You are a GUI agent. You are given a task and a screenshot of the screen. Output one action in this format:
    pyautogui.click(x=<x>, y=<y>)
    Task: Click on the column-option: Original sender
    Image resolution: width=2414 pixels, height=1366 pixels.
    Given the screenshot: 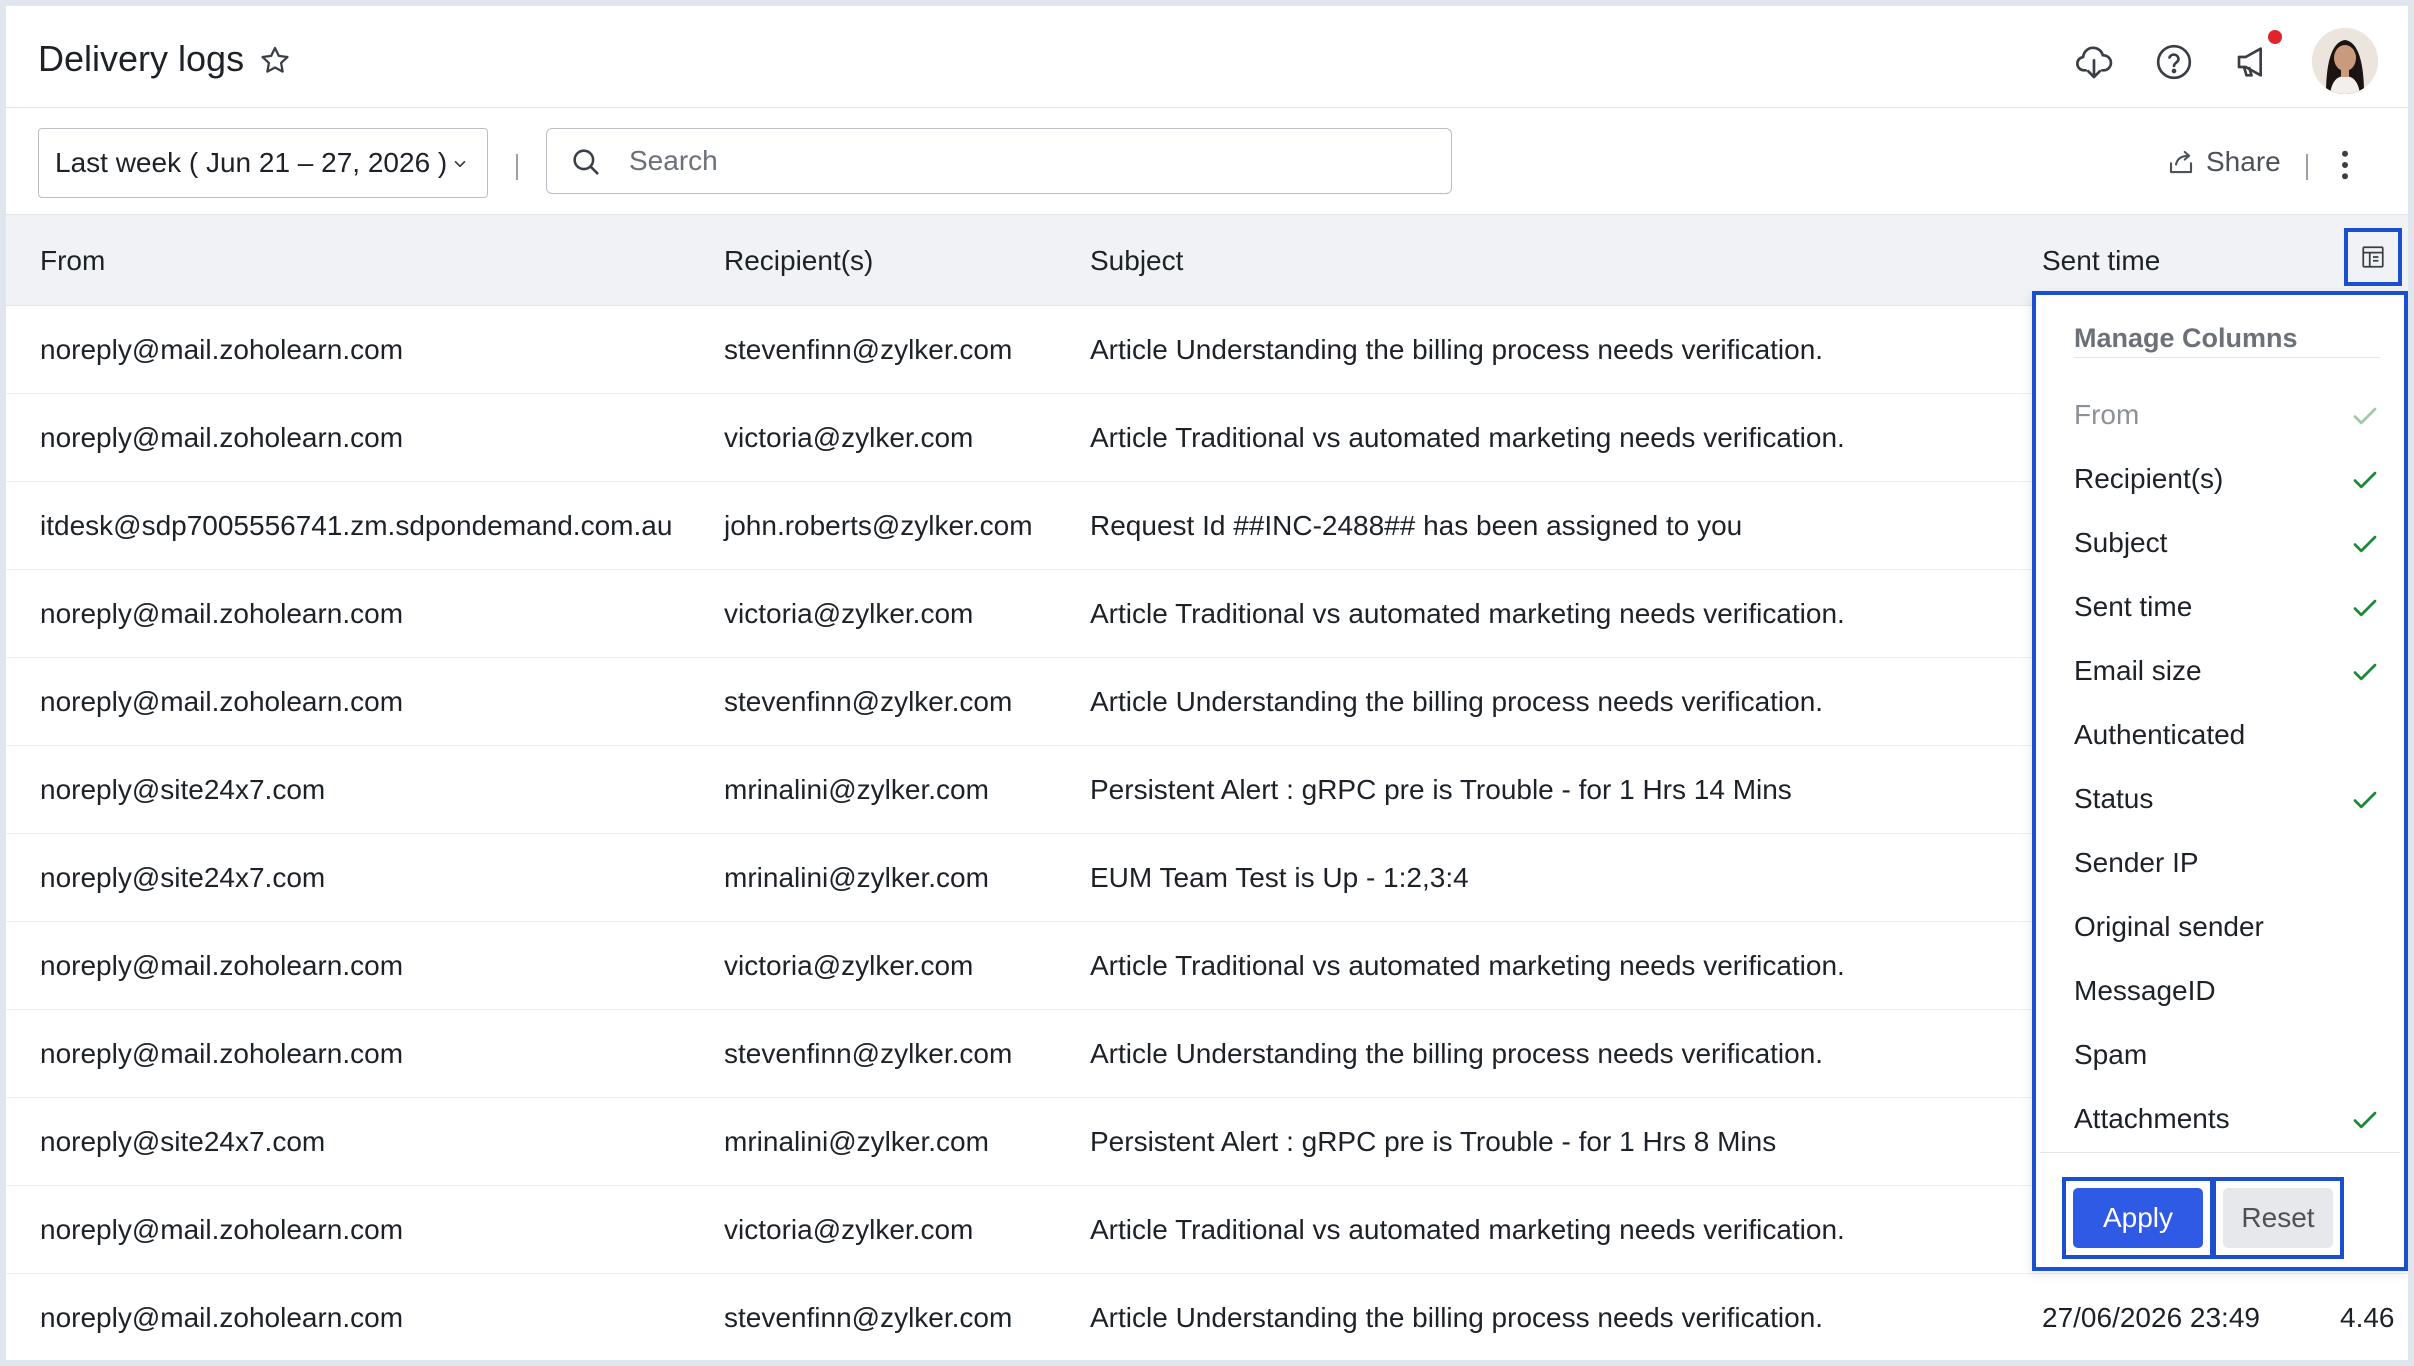 What is the action you would take?
    pyautogui.click(x=2227, y=929)
    